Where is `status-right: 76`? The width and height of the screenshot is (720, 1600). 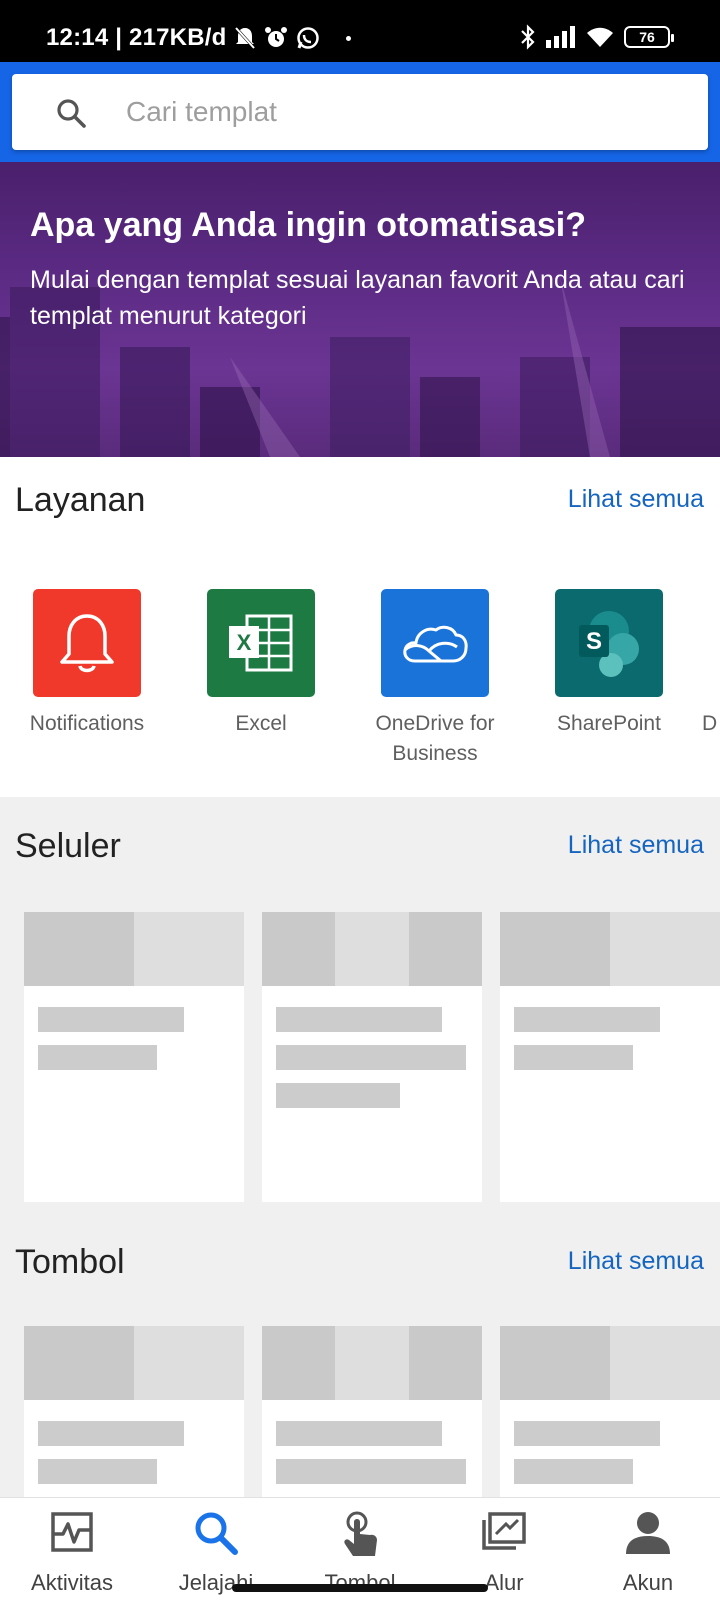
status-right: 76 is located at coordinates (597, 37).